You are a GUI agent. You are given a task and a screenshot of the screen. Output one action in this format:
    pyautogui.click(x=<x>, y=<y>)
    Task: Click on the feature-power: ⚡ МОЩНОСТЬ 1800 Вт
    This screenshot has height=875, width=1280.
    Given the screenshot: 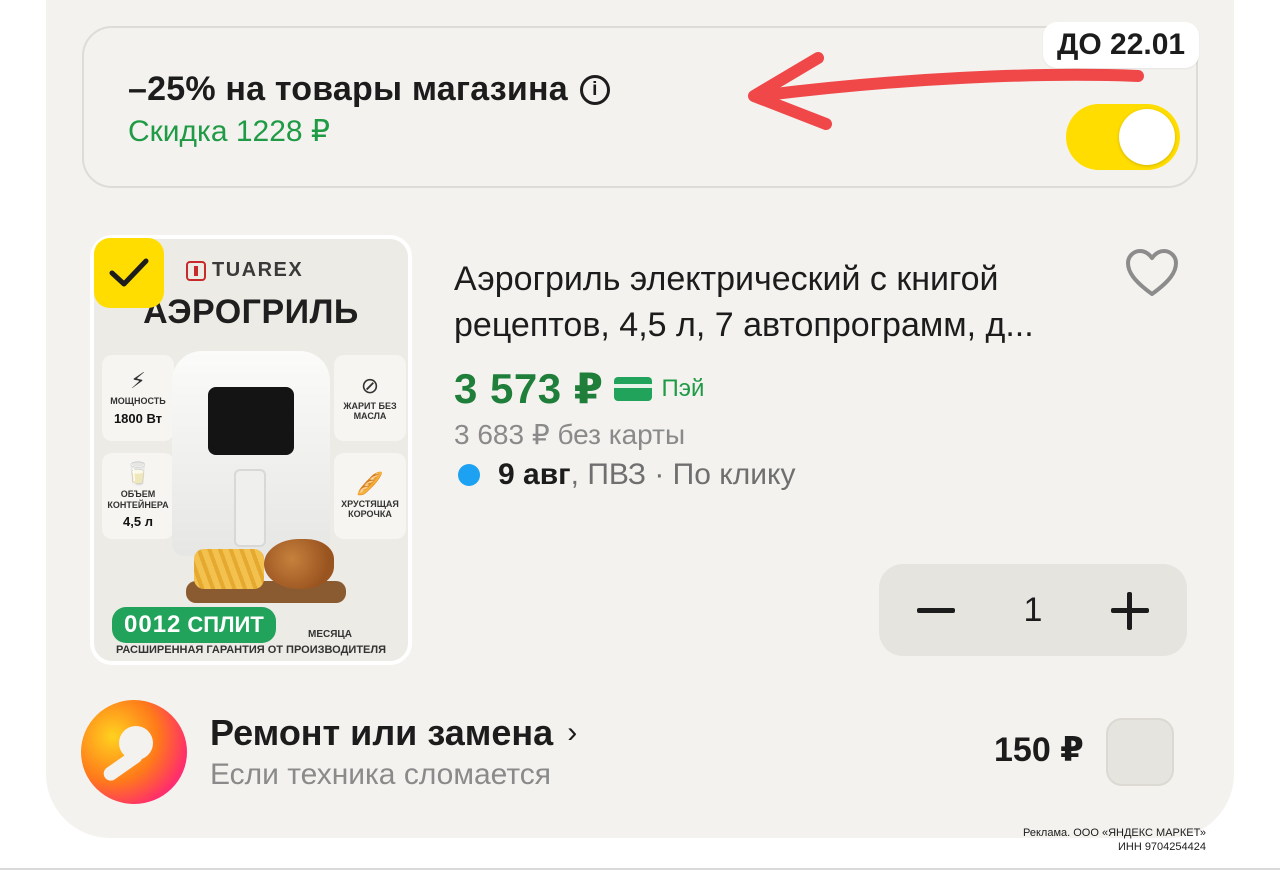 What is the action you would take?
    pyautogui.click(x=138, y=398)
    